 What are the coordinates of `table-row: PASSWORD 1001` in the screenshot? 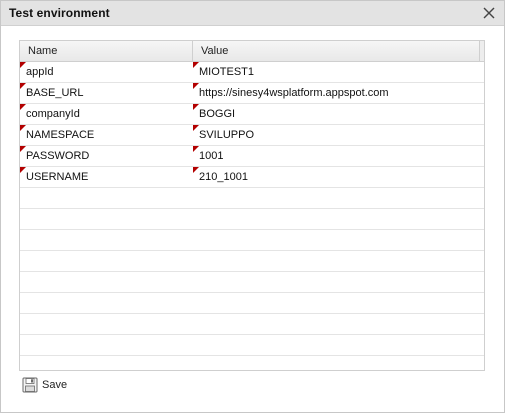 It's located at (252, 156).